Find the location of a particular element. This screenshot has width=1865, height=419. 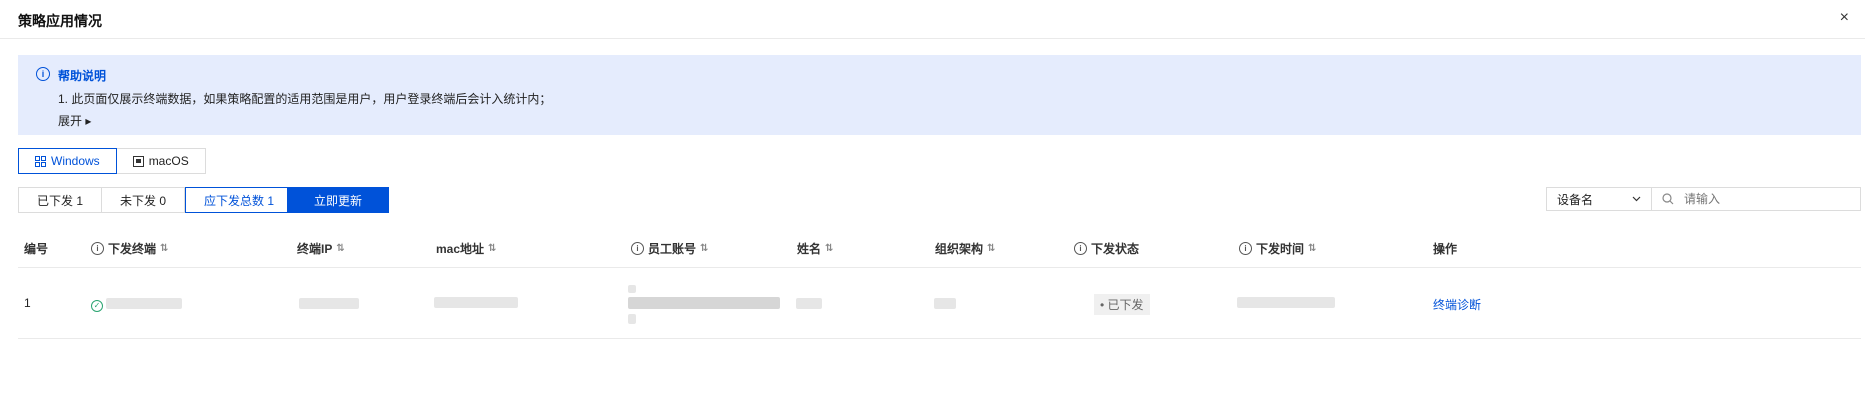

search-box is located at coordinates (1756, 199).